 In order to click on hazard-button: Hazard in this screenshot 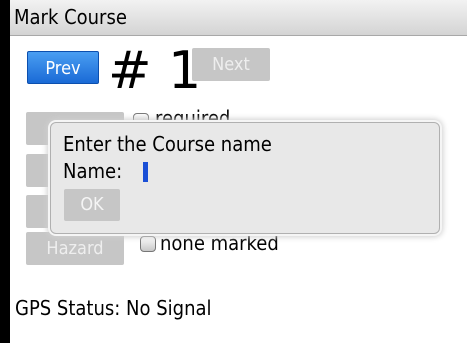, I will do `click(75, 248)`.